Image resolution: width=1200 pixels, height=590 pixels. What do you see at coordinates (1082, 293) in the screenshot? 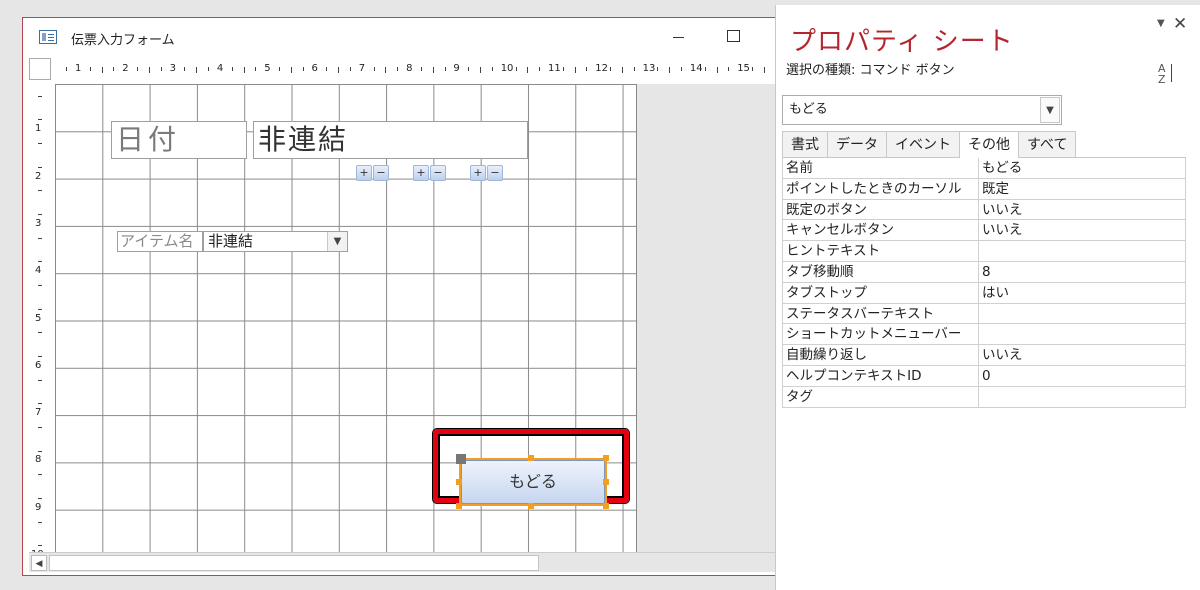
I see `property-value: はい` at bounding box center [1082, 293].